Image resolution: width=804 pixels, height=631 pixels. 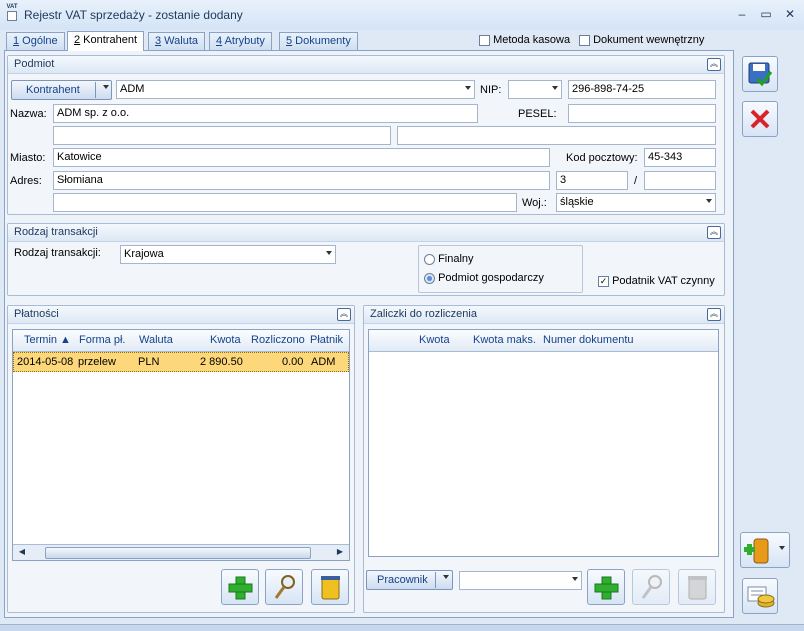 I want to click on kontrahent-combo: ADM, so click(x=295, y=89).